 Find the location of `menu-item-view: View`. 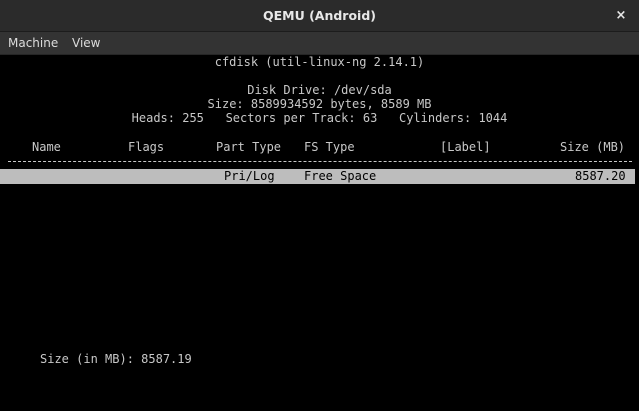

menu-item-view: View is located at coordinates (86, 43).